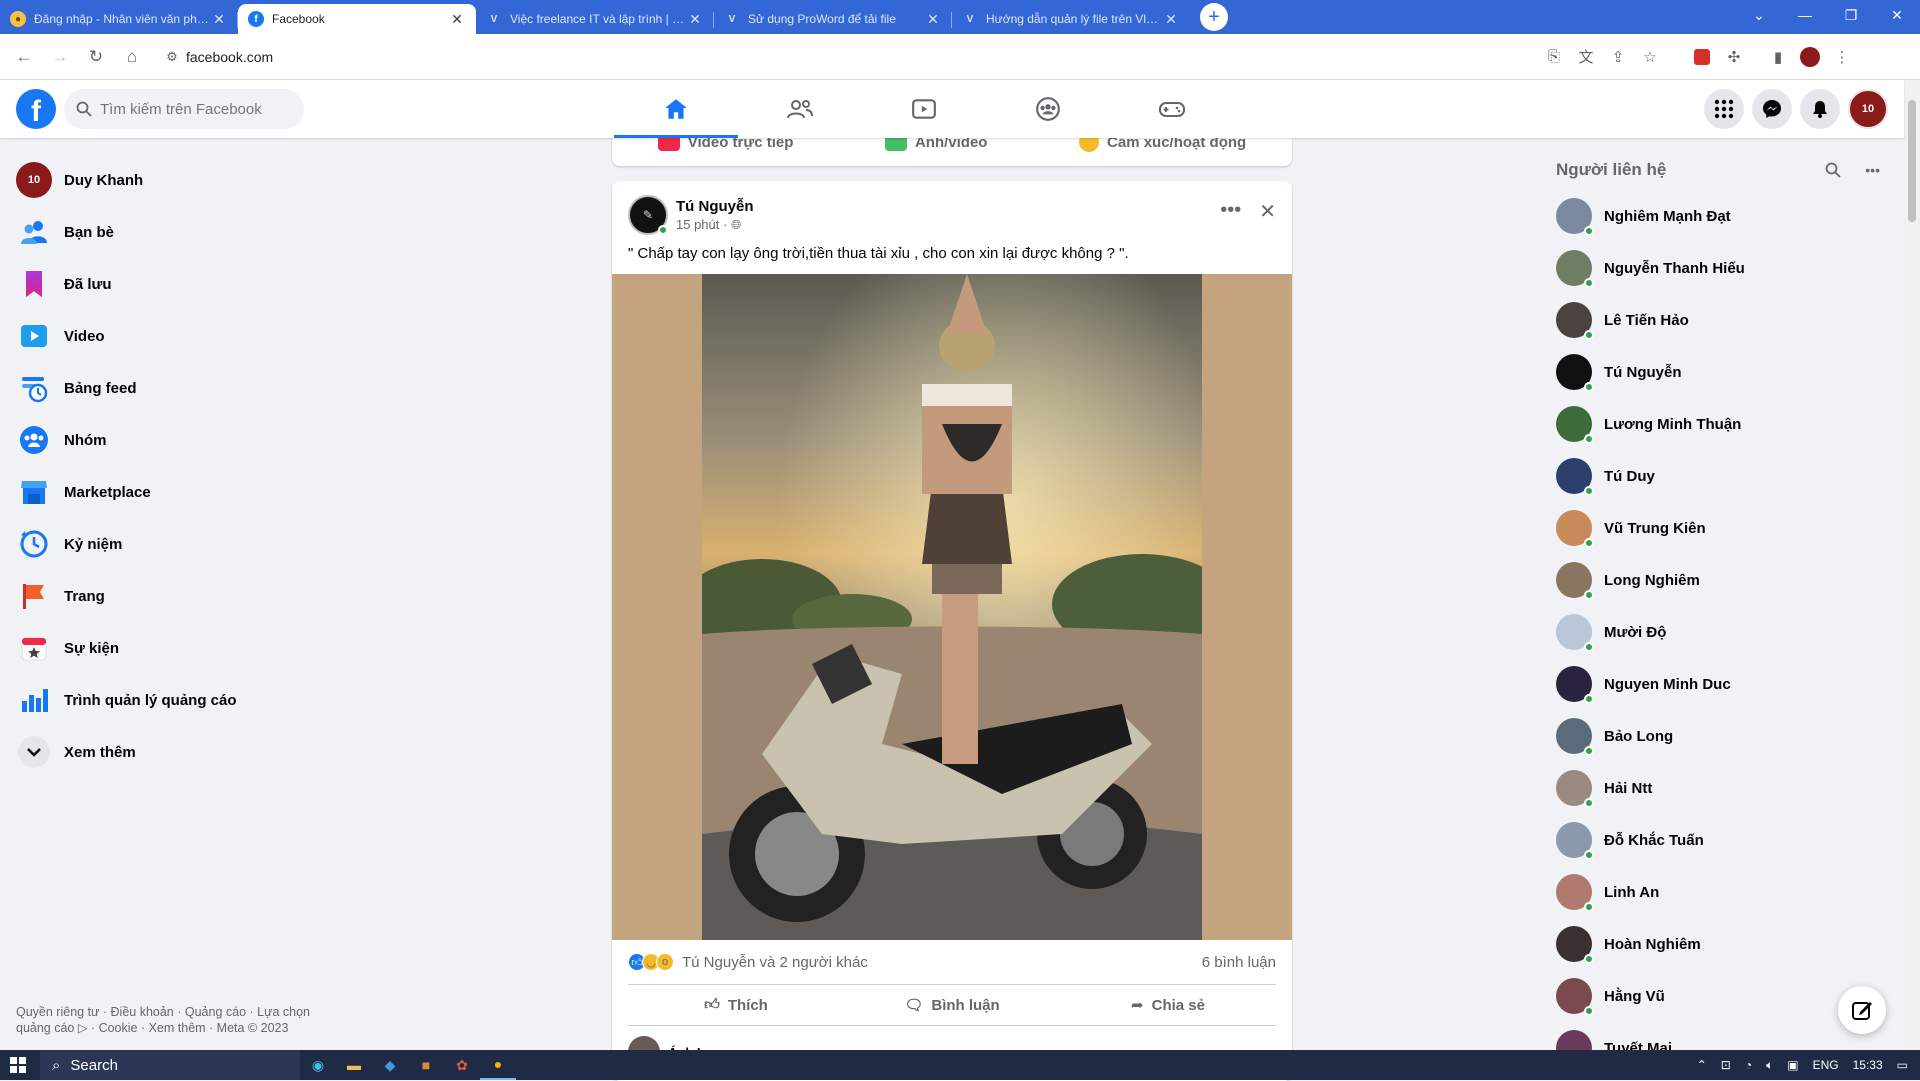 This screenshot has width=1920, height=1081. What do you see at coordinates (703, 224) in the screenshot?
I see `post-time: 15 phút ·` at bounding box center [703, 224].